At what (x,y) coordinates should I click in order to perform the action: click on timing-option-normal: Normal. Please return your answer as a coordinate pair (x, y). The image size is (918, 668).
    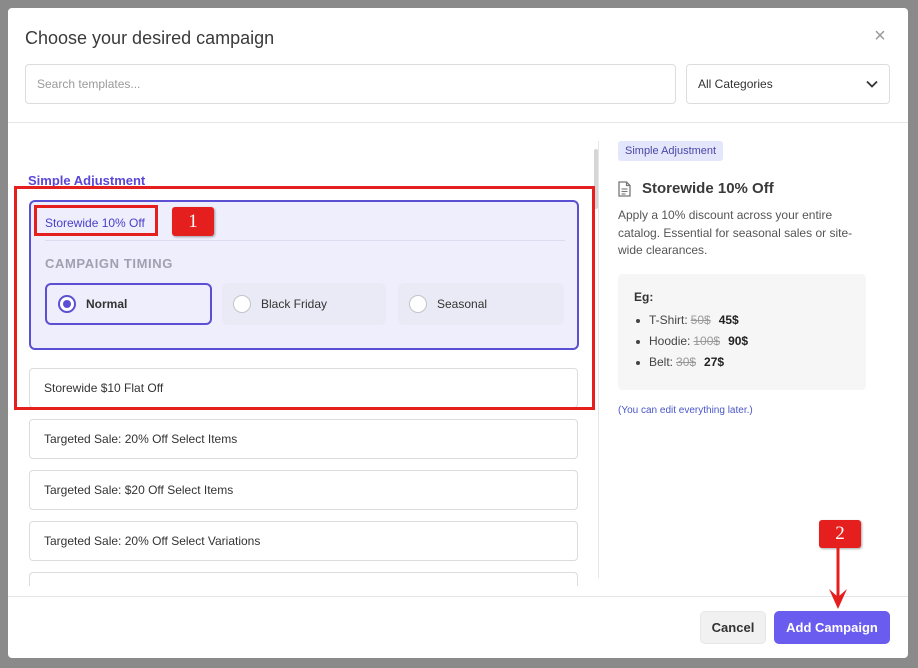
    Looking at the image, I should click on (128, 304).